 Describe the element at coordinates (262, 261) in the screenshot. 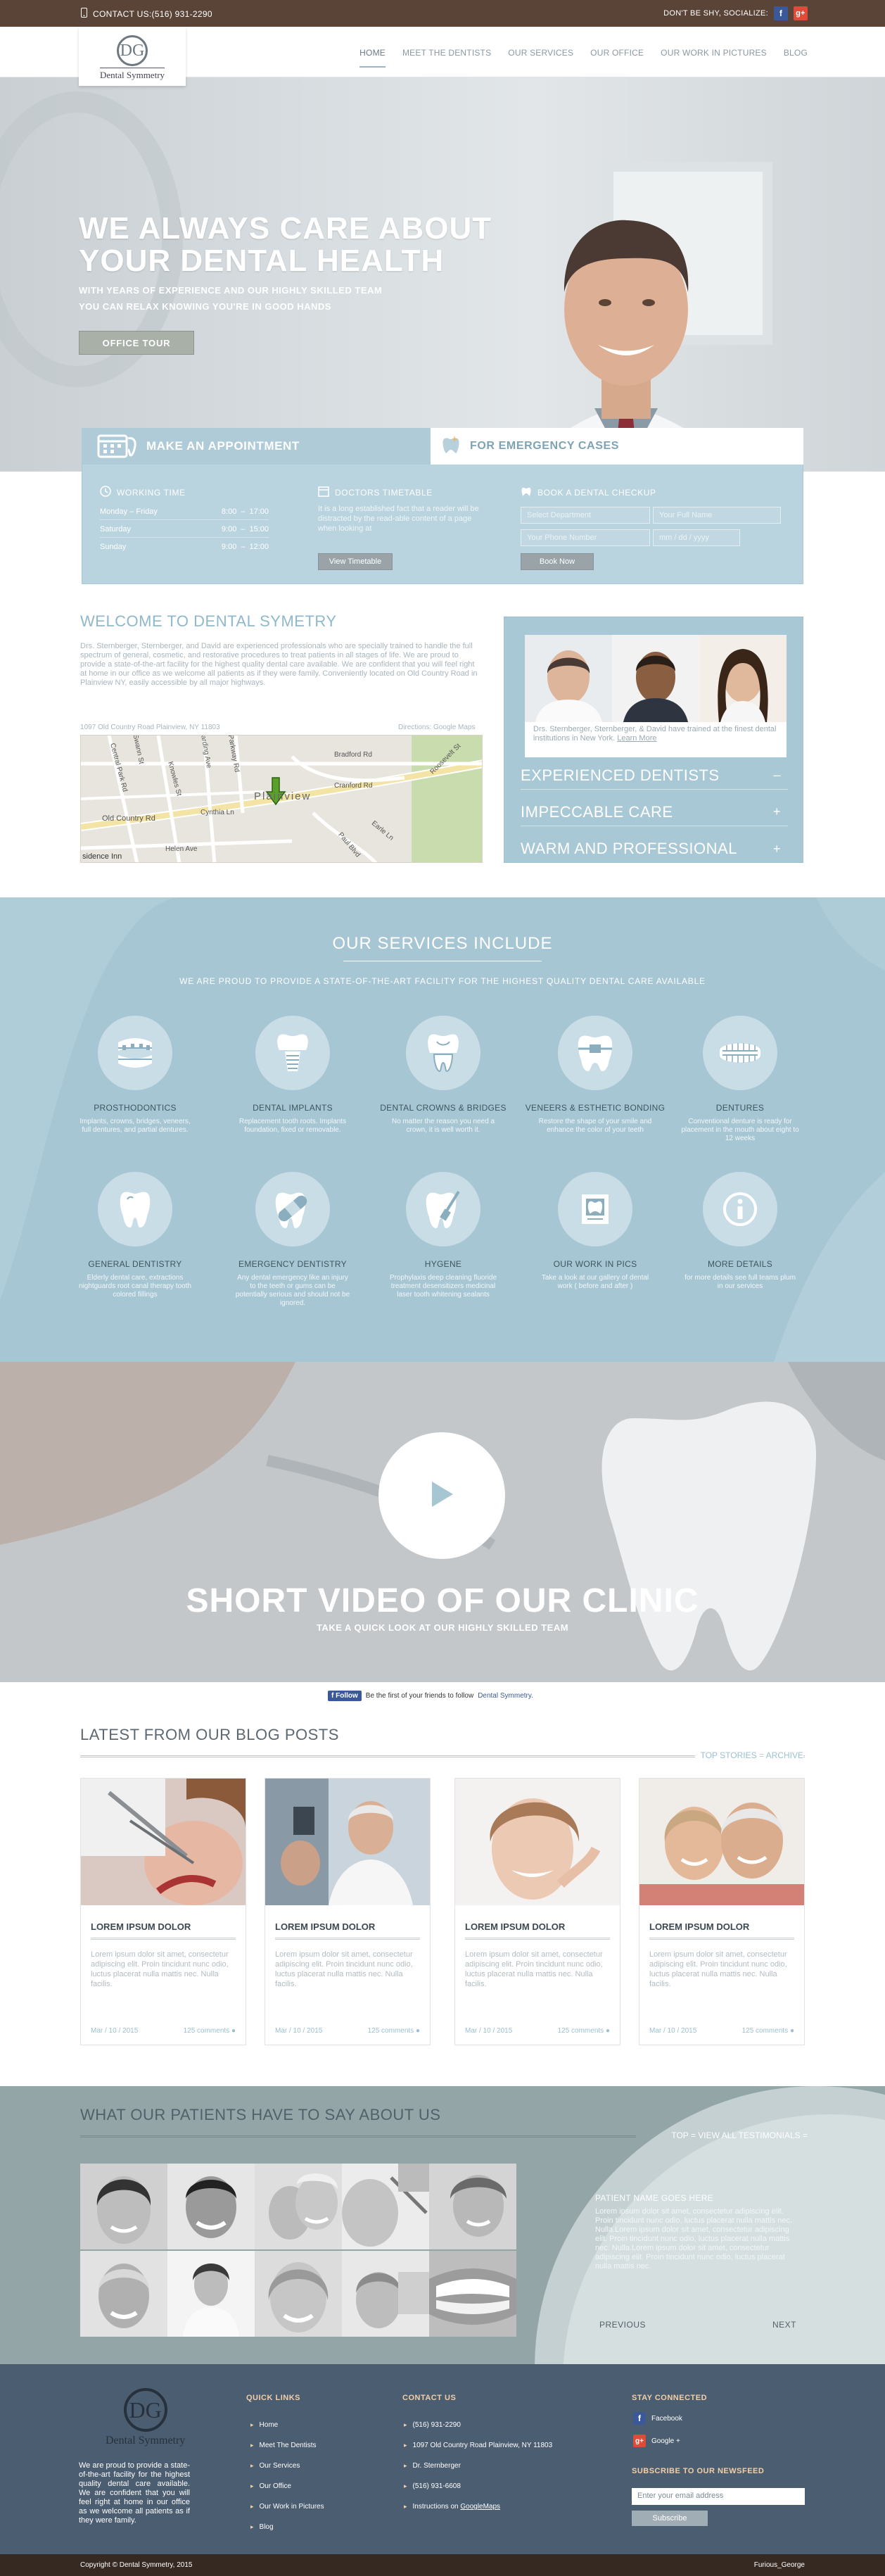

I see `hero-title-line-2: YOUR DENTAL HEALTH` at that location.